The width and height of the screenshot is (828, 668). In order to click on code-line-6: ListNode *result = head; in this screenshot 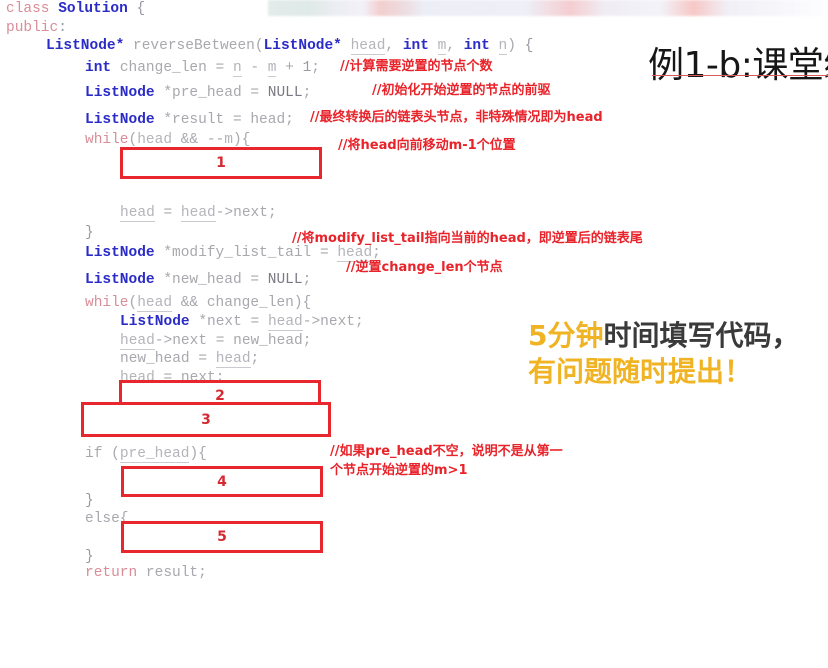, I will do `click(189, 120)`.